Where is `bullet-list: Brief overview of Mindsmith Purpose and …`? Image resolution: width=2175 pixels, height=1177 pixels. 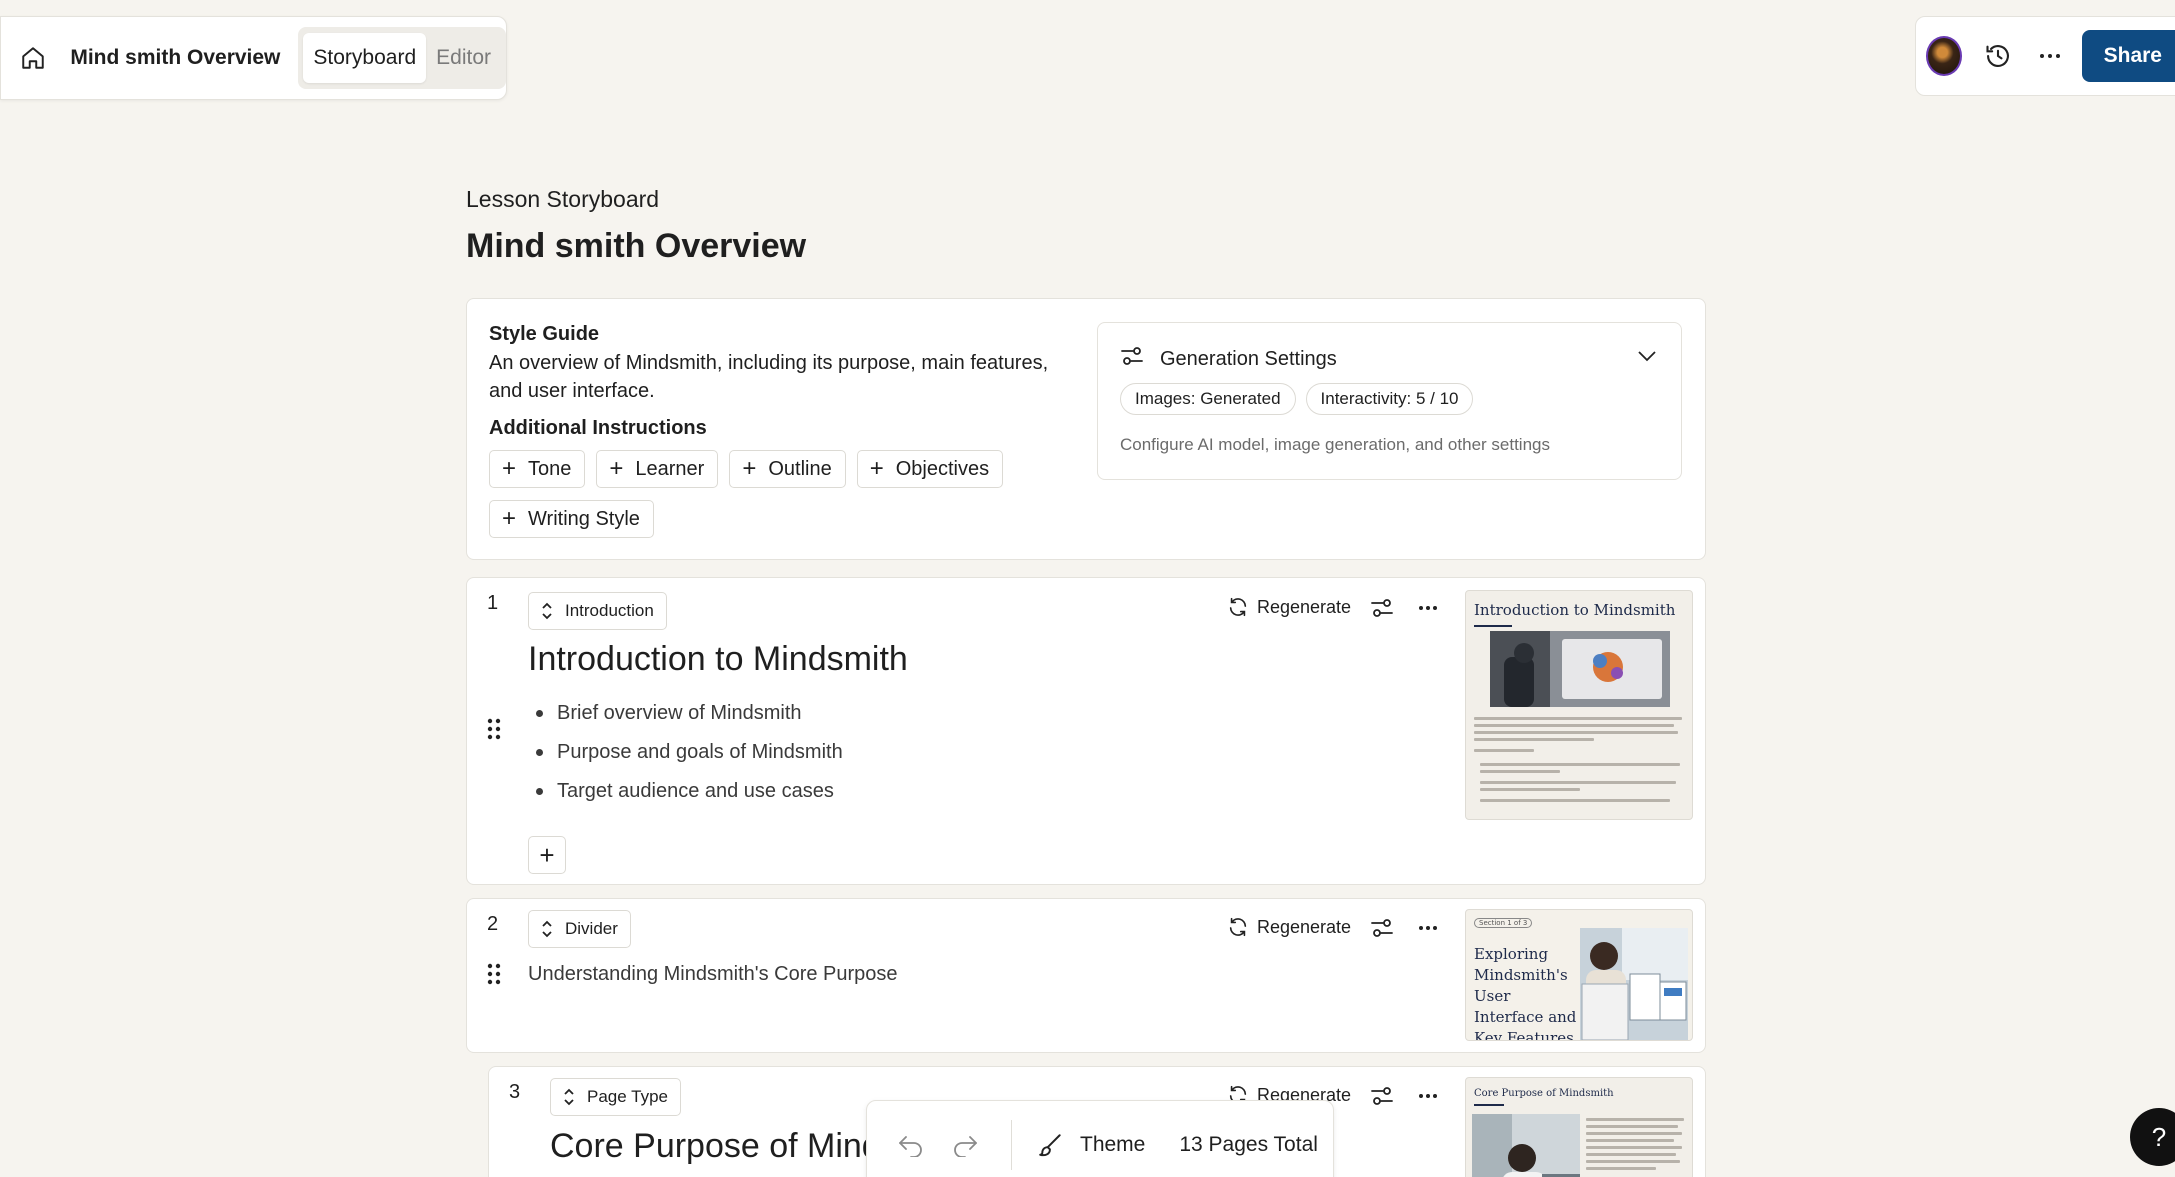 bullet-list: Brief overview of Mindsmith Purpose and … is located at coordinates (685, 752).